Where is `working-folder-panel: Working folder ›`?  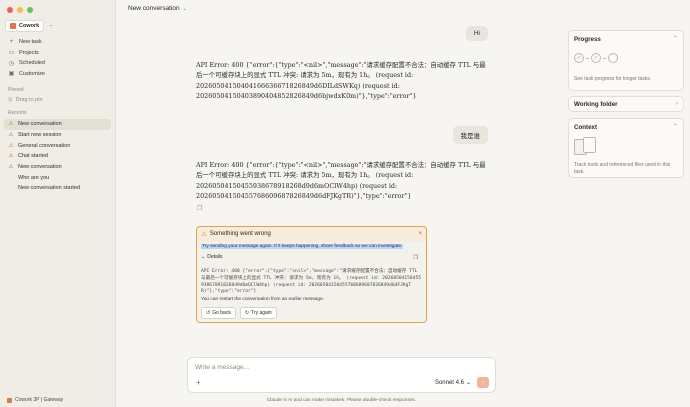 working-folder-panel: Working folder › is located at coordinates (626, 104).